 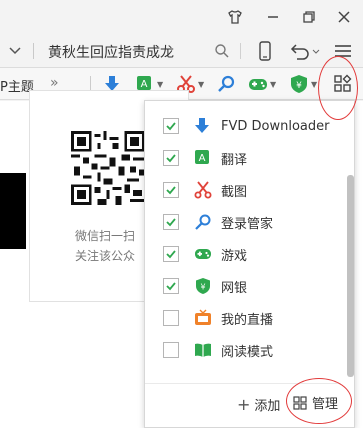 What do you see at coordinates (222, 51) in the screenshot?
I see `search-icon` at bounding box center [222, 51].